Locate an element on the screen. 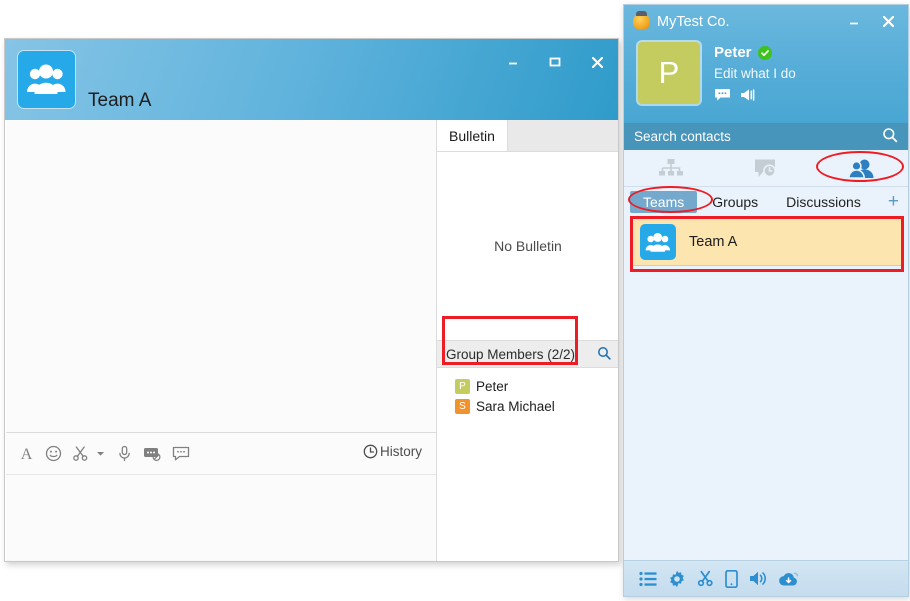 This screenshot has height=601, width=910. history-button: History is located at coordinates (392, 451).